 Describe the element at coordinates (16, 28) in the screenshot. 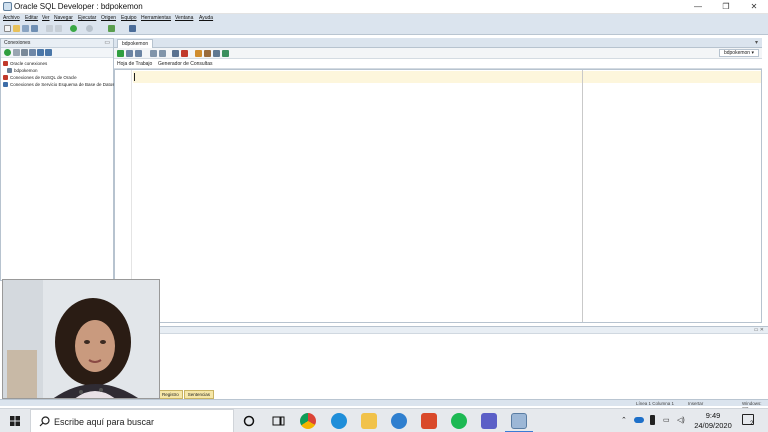

I see `open-folder-icon` at that location.